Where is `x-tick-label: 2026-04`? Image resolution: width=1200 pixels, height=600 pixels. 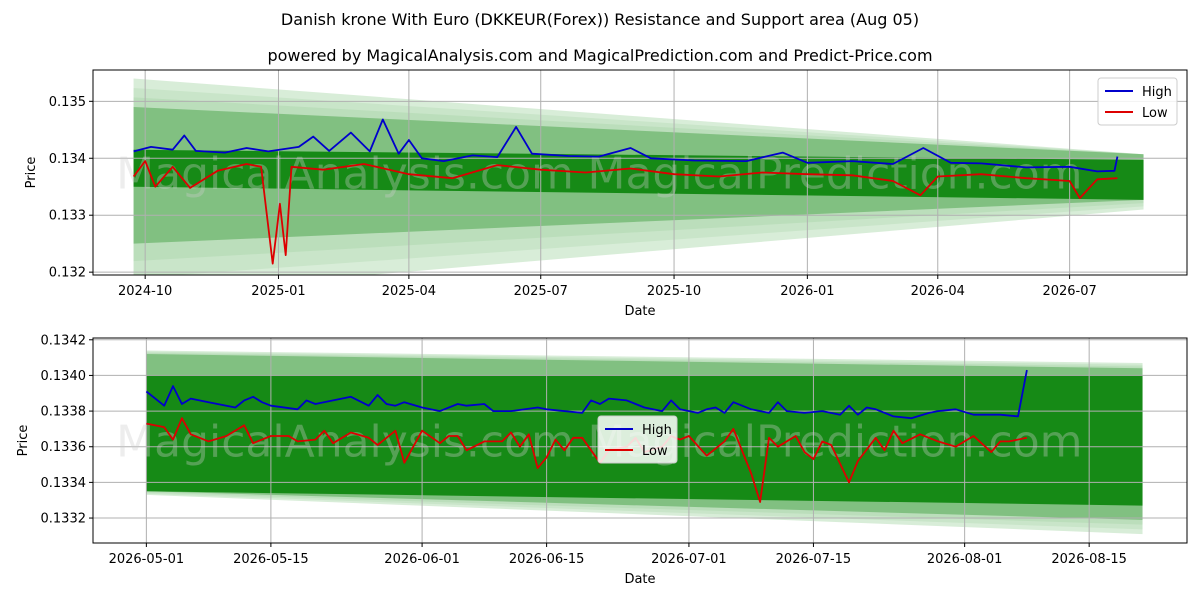 x-tick-label: 2026-04 is located at coordinates (938, 291).